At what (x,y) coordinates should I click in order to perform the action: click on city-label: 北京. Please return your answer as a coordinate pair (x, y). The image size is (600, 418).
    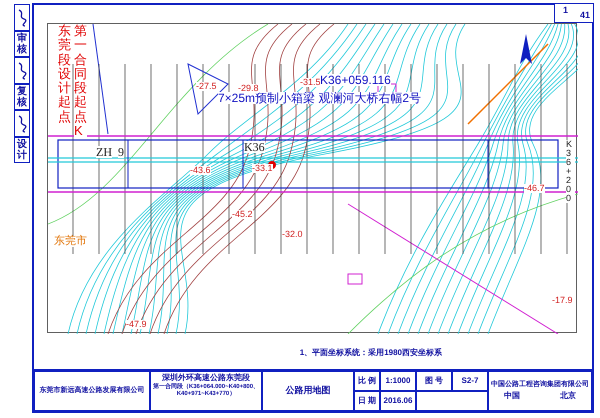
    Looking at the image, I should click on (568, 396).